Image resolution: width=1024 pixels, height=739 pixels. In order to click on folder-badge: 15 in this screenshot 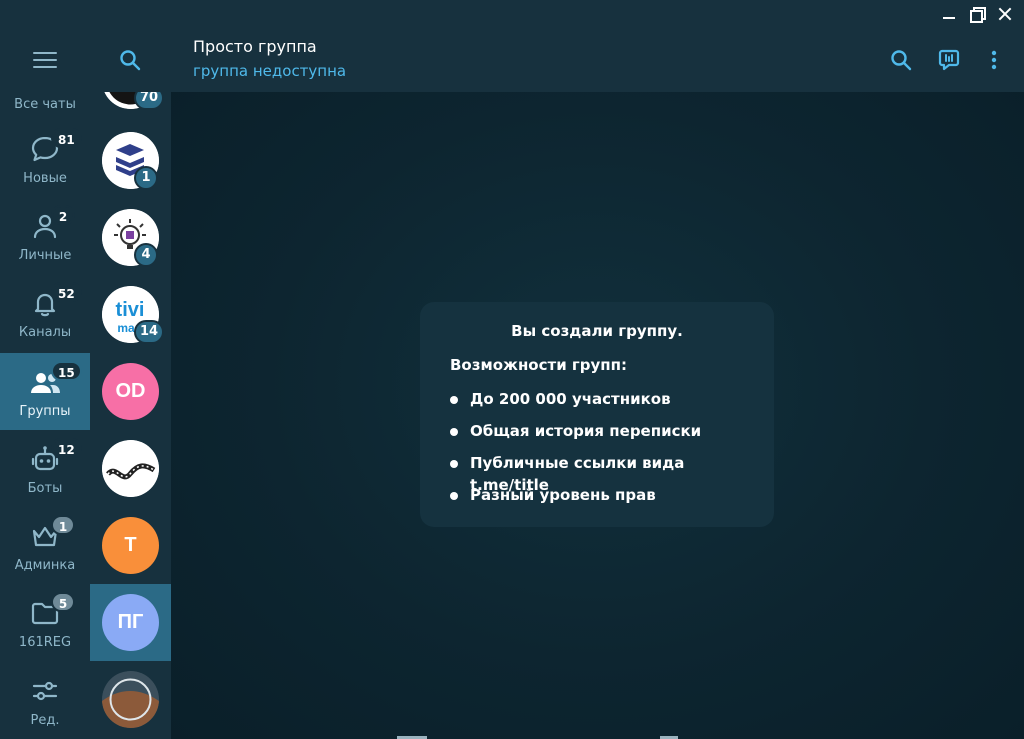, I will do `click(66, 371)`.